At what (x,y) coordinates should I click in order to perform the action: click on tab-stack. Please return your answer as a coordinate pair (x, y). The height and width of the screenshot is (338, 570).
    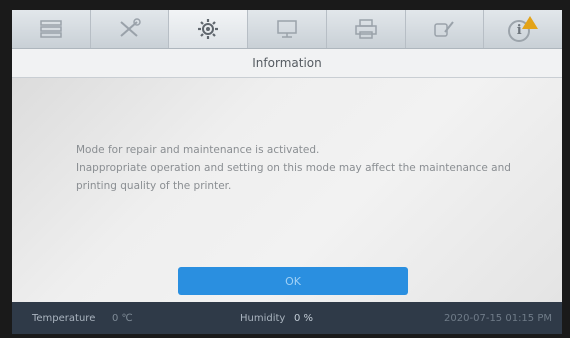
    Looking at the image, I should click on (51, 29).